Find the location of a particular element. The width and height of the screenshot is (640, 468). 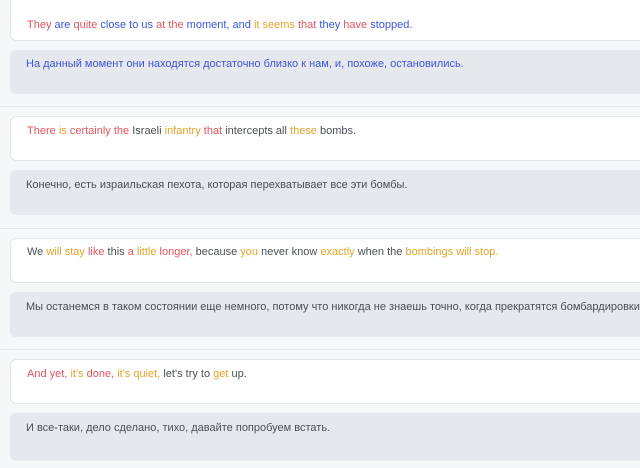

word: Israeli is located at coordinates (146, 131).